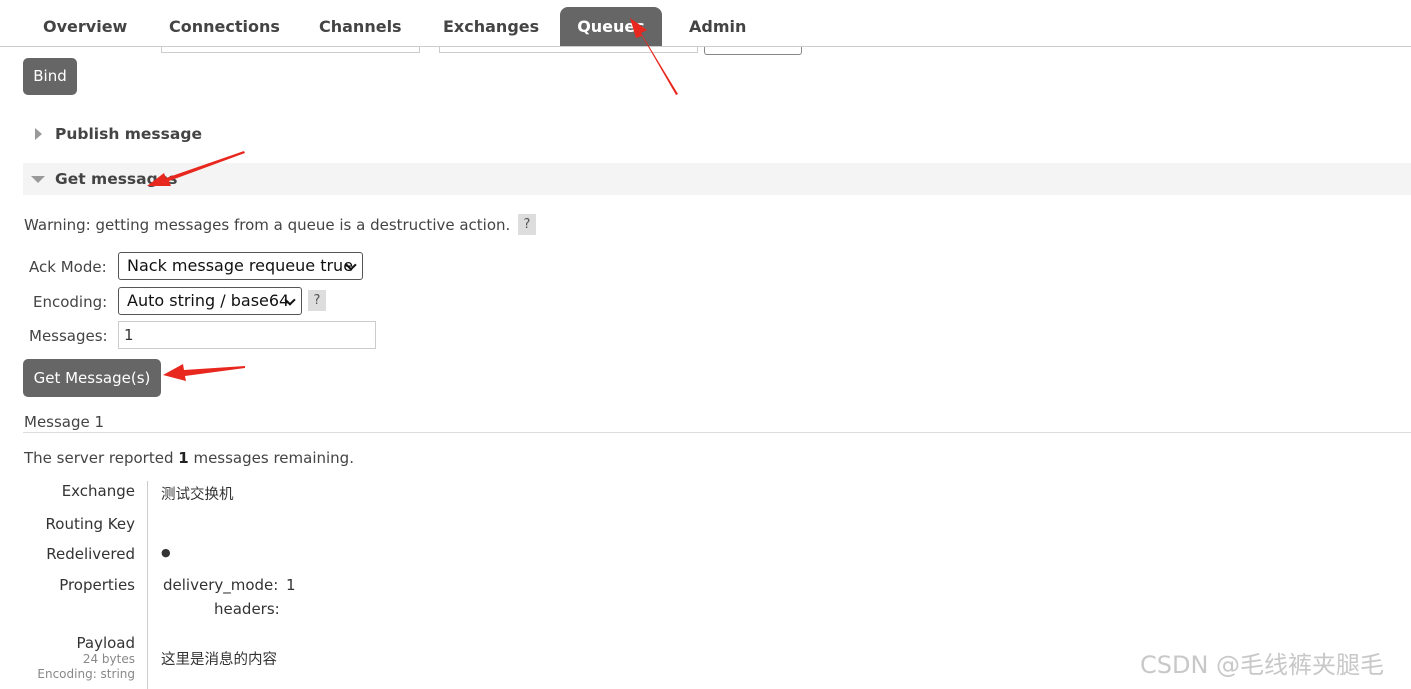 This screenshot has width=1411, height=689. I want to click on tab-connections: Connections, so click(224, 26).